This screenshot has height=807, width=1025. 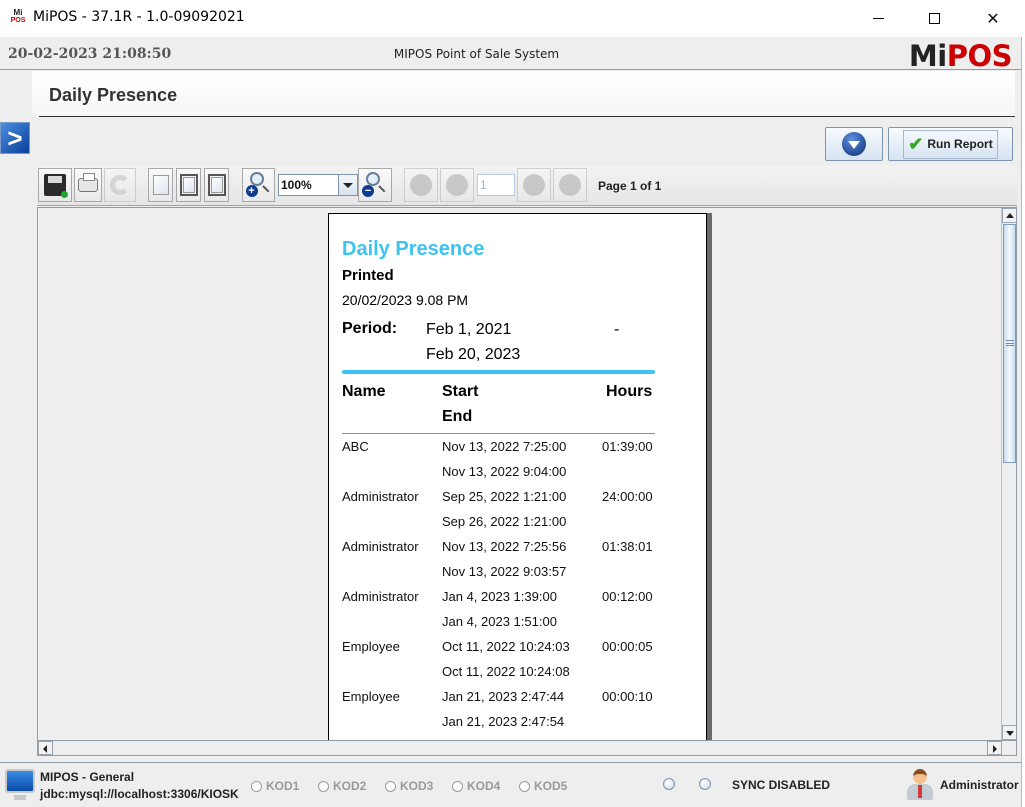 I want to click on report-viewer-toolbar: + 100% − 1 Page 1 of 1, so click(x=527, y=186).